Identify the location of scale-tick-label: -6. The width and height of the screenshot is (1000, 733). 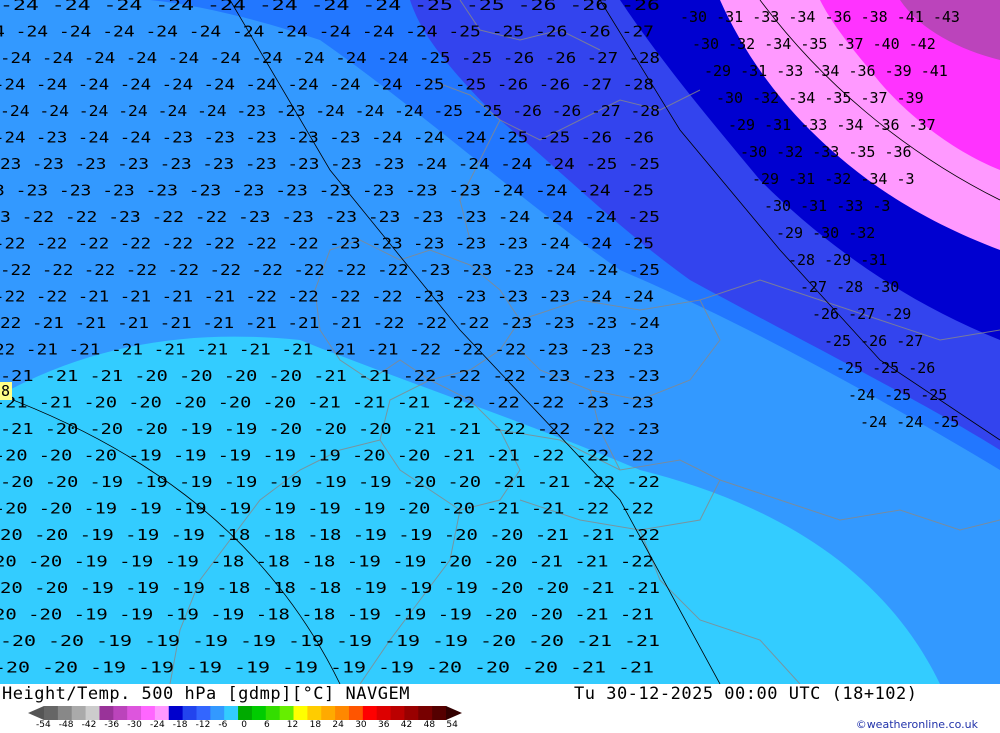
(223, 725).